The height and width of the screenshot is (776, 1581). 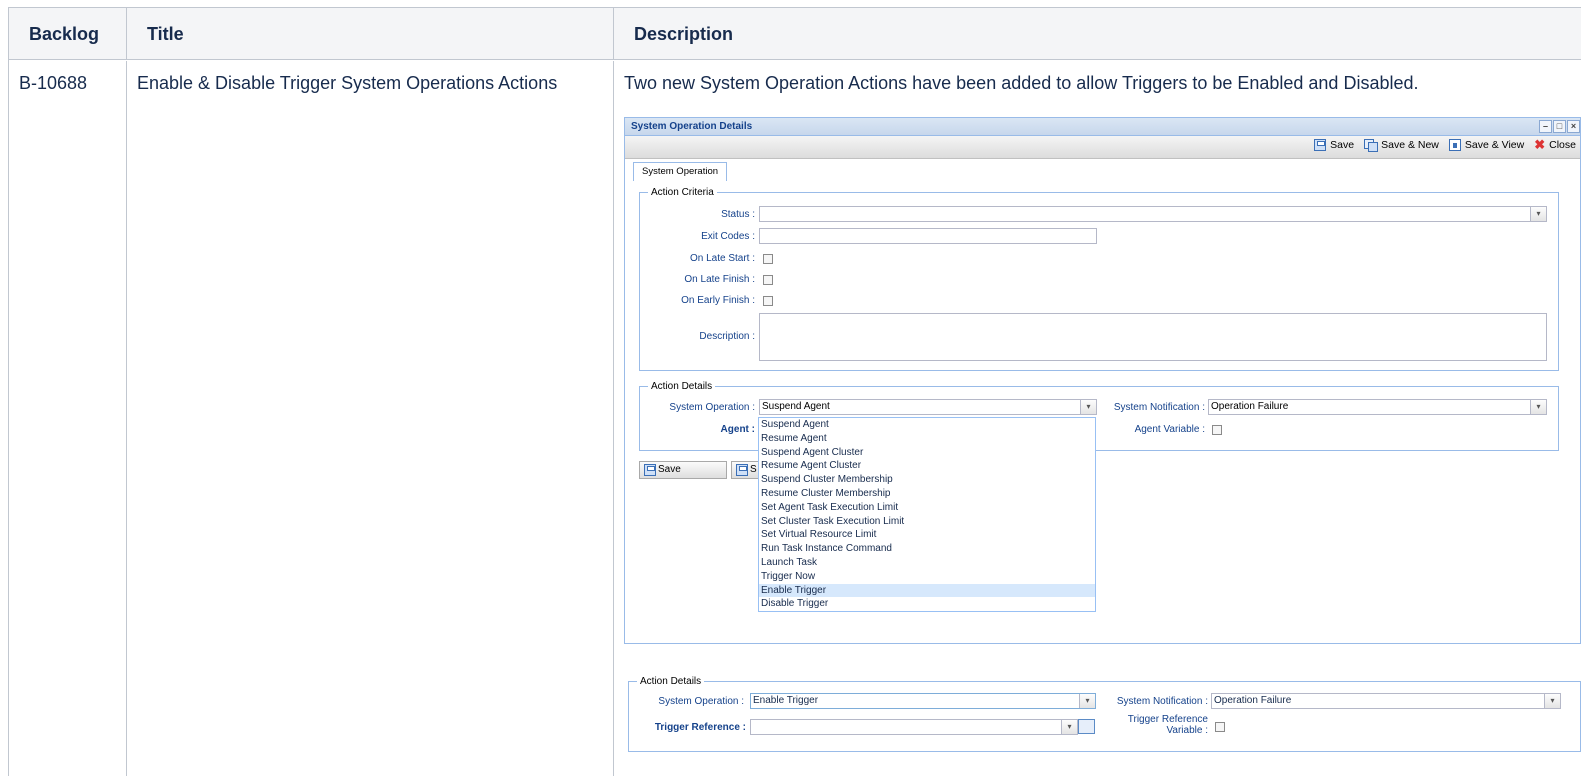 I want to click on dropdown-option: Resume Agent Cluster, so click(x=927, y=466).